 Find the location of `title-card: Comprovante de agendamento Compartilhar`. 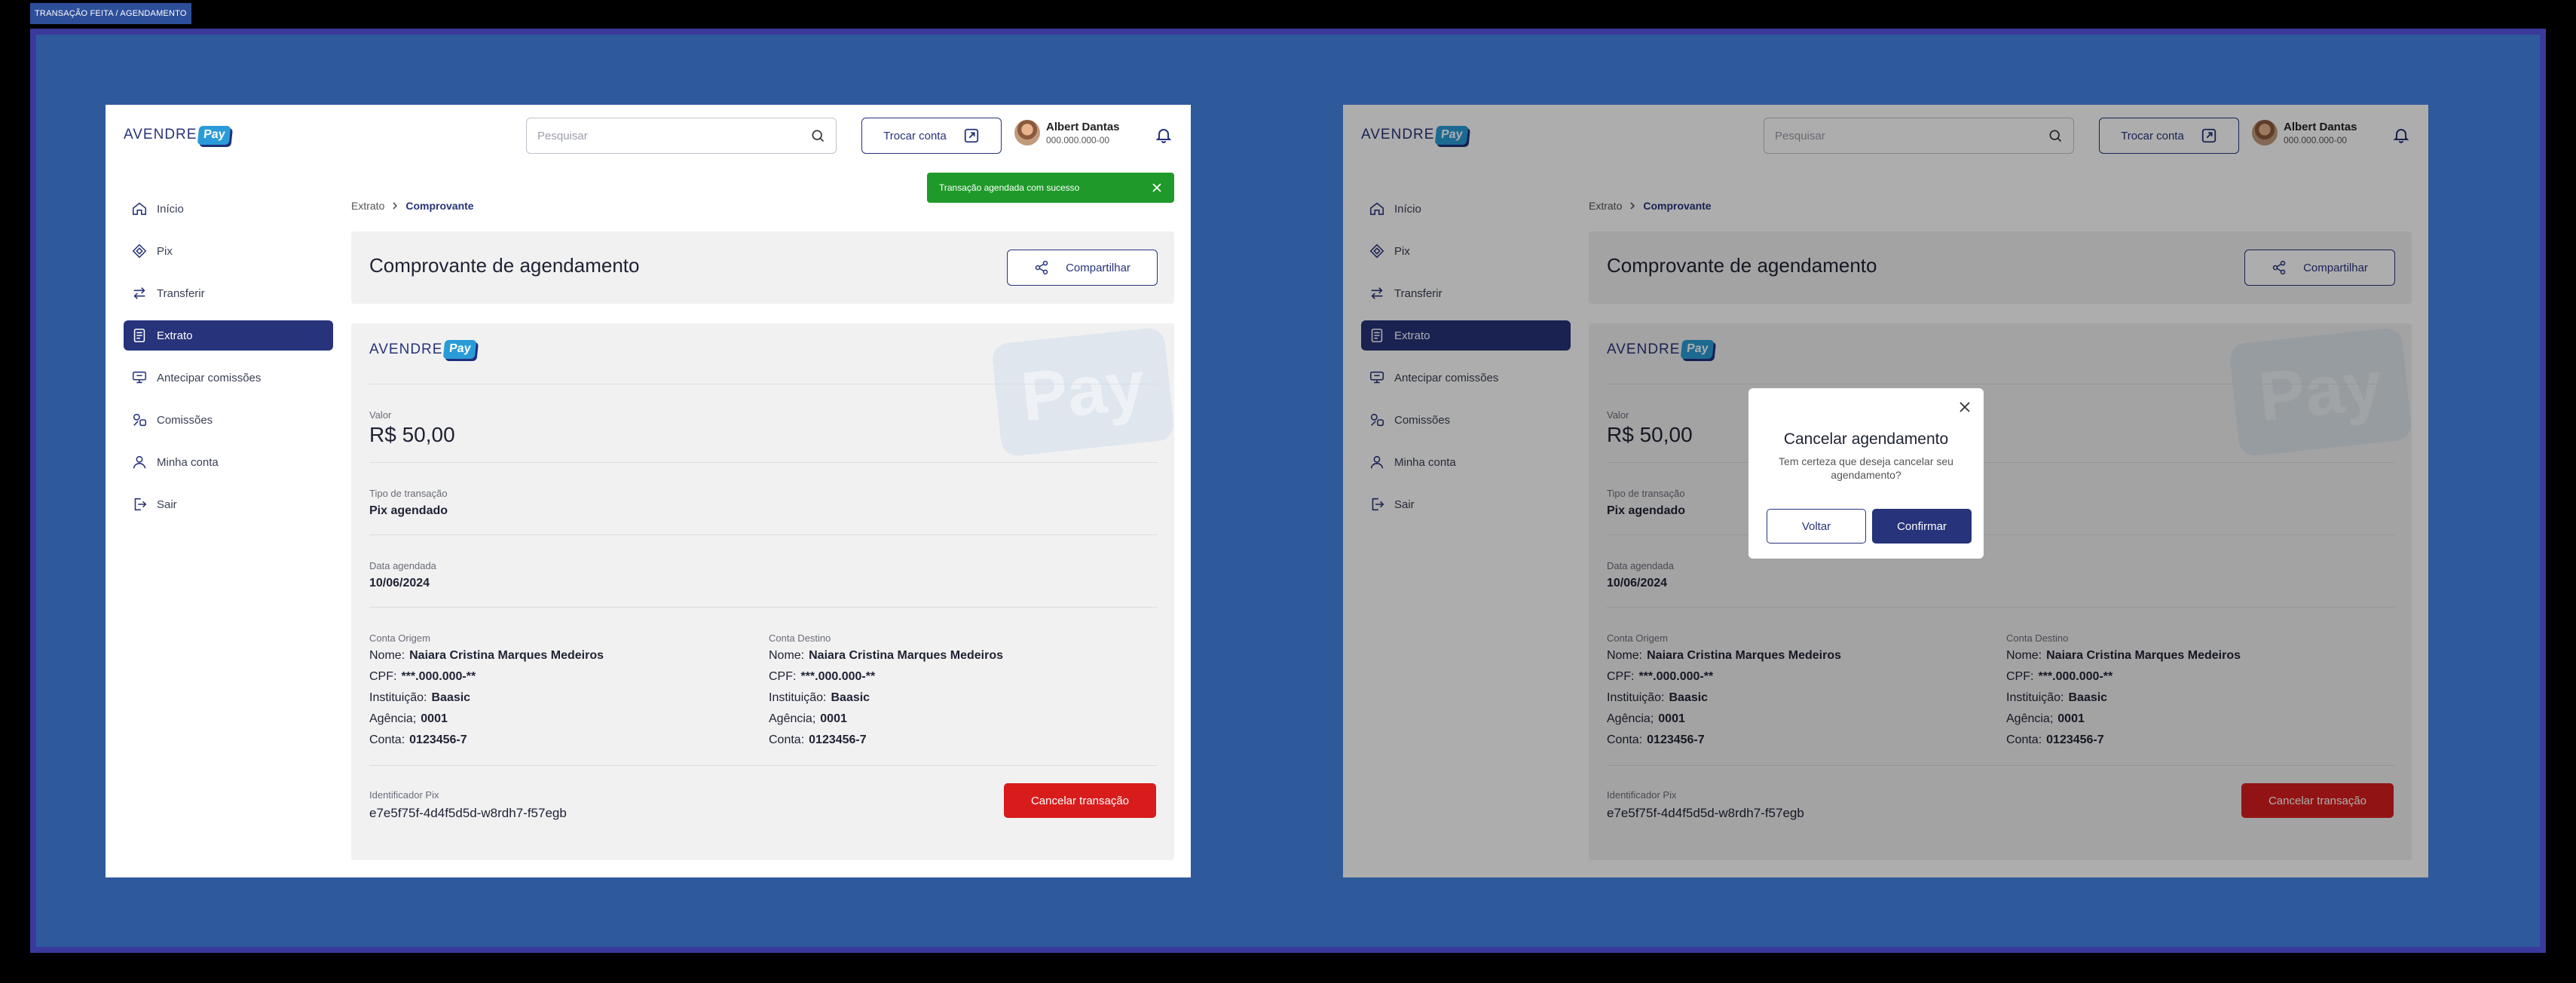

title-card: Comprovante de agendamento Compartilhar is located at coordinates (763, 267).